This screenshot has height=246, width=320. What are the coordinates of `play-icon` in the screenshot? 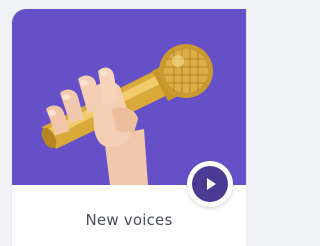 It's located at (211, 184).